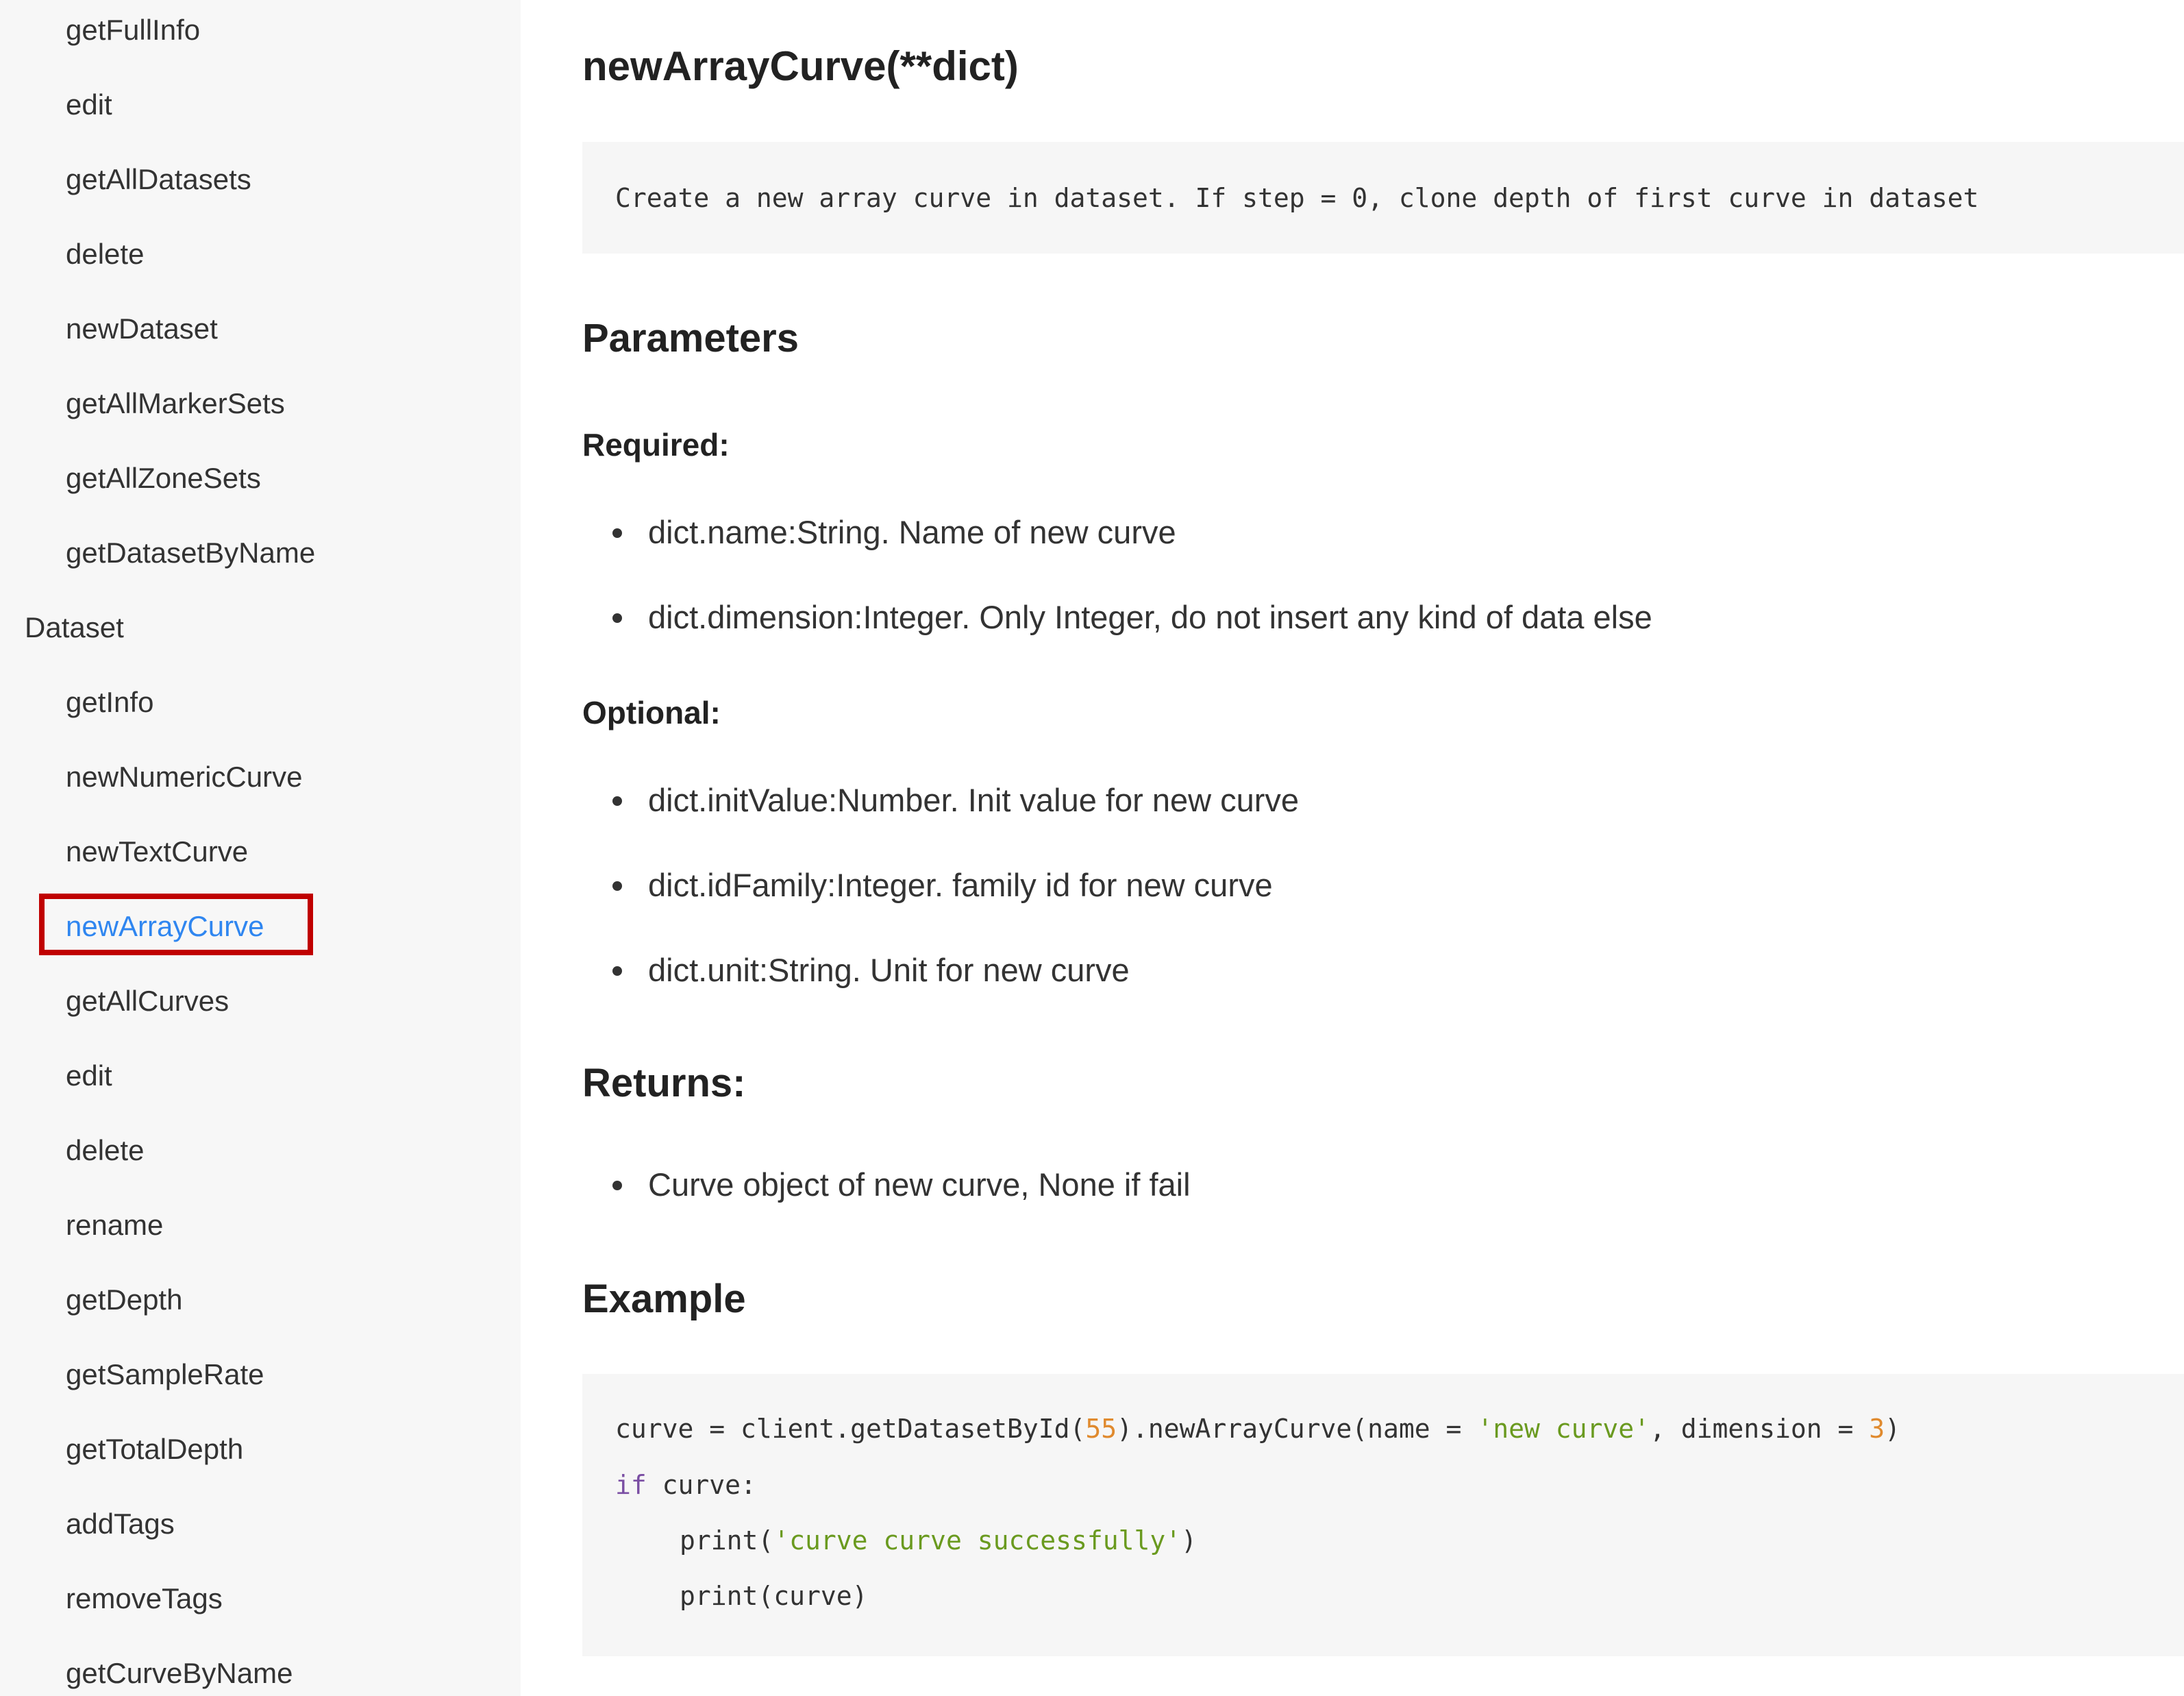  Describe the element at coordinates (889, 970) in the screenshot. I see `optional-param-text: dict.unit:String. Unit for new curve` at that location.